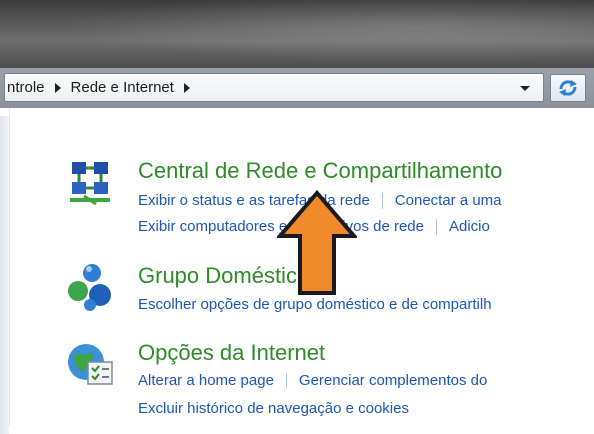  Describe the element at coordinates (317, 242) in the screenshot. I see `arrow-up-icon` at that location.